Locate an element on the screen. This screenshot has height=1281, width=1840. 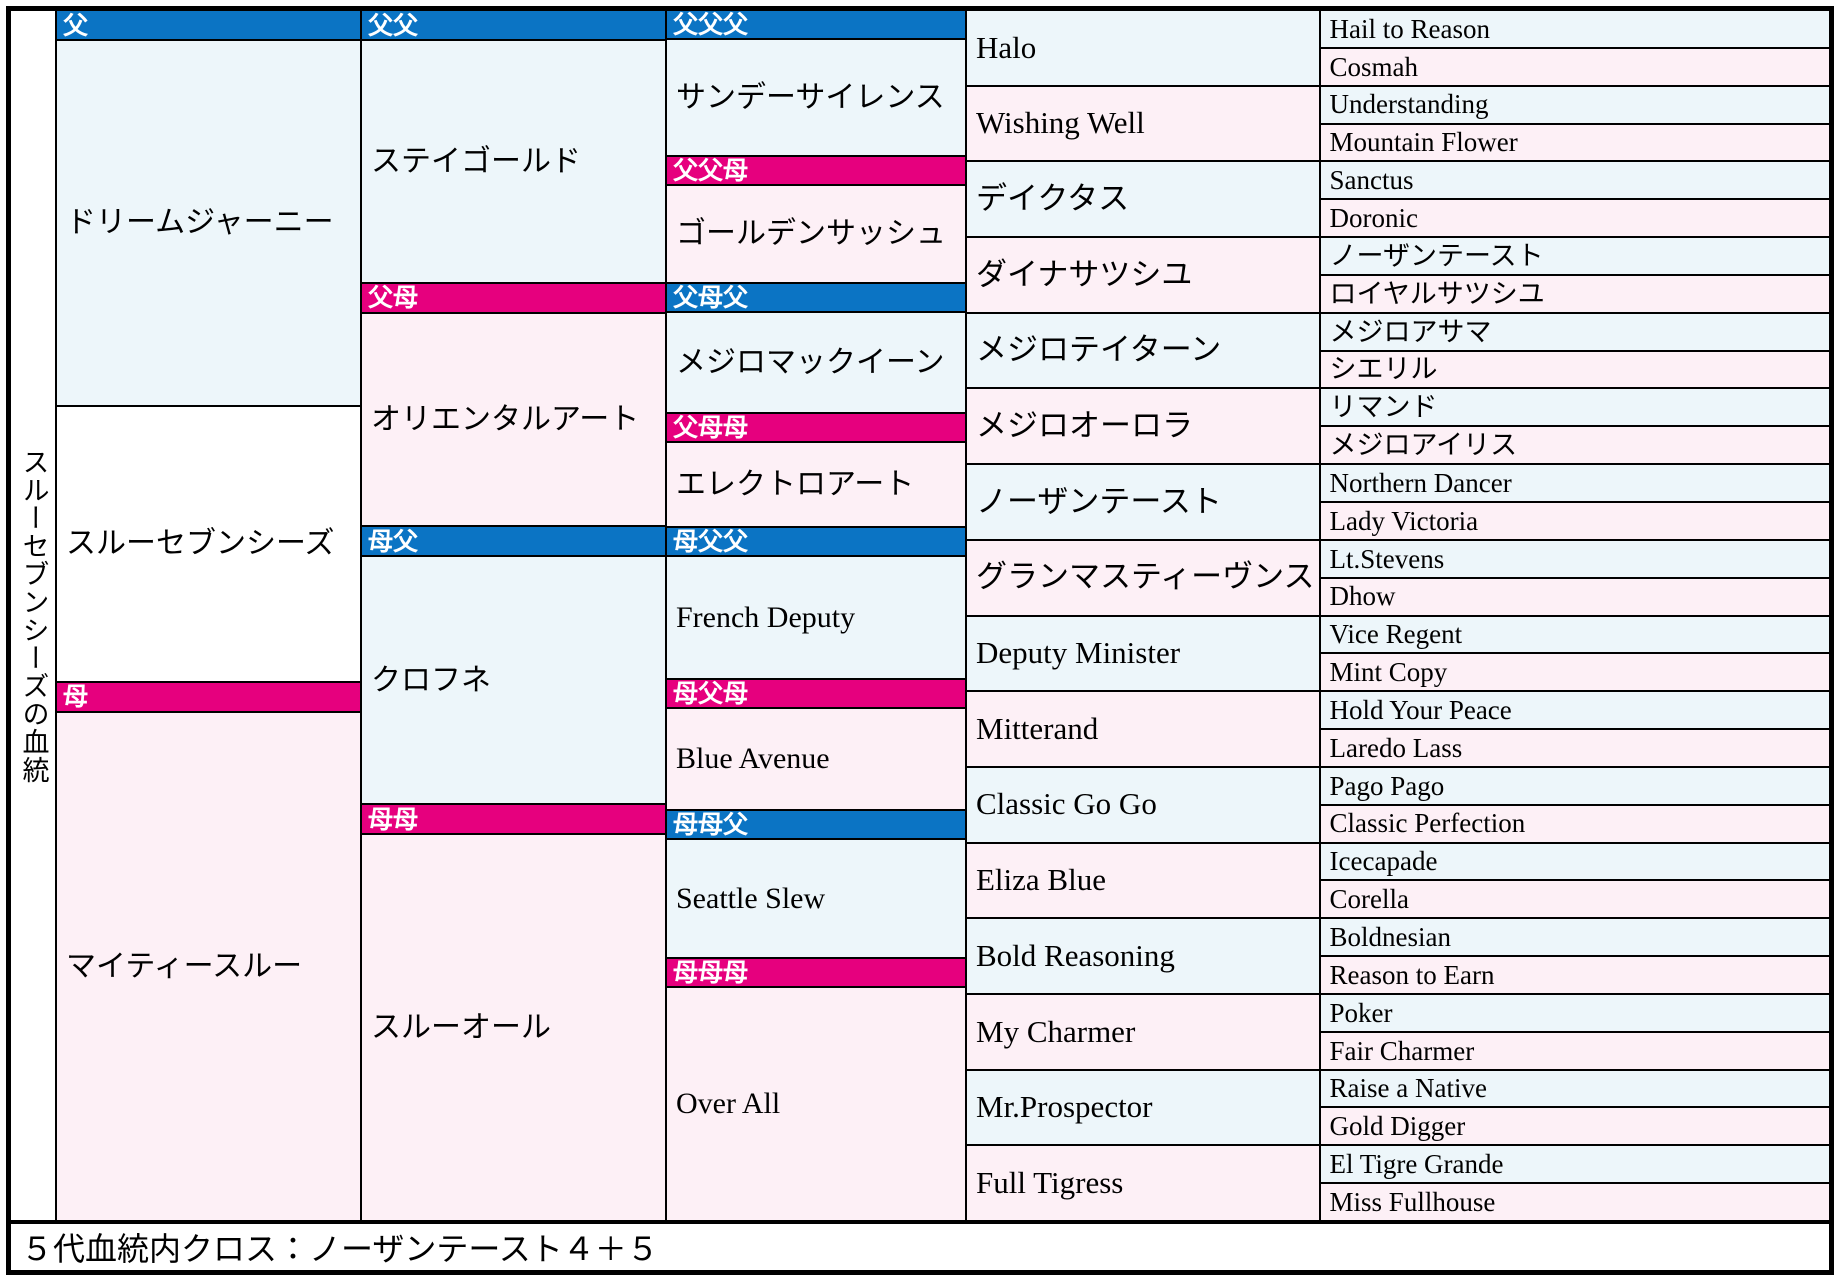
gen4-cell: ダイナサツシユ is located at coordinates (1143, 276).